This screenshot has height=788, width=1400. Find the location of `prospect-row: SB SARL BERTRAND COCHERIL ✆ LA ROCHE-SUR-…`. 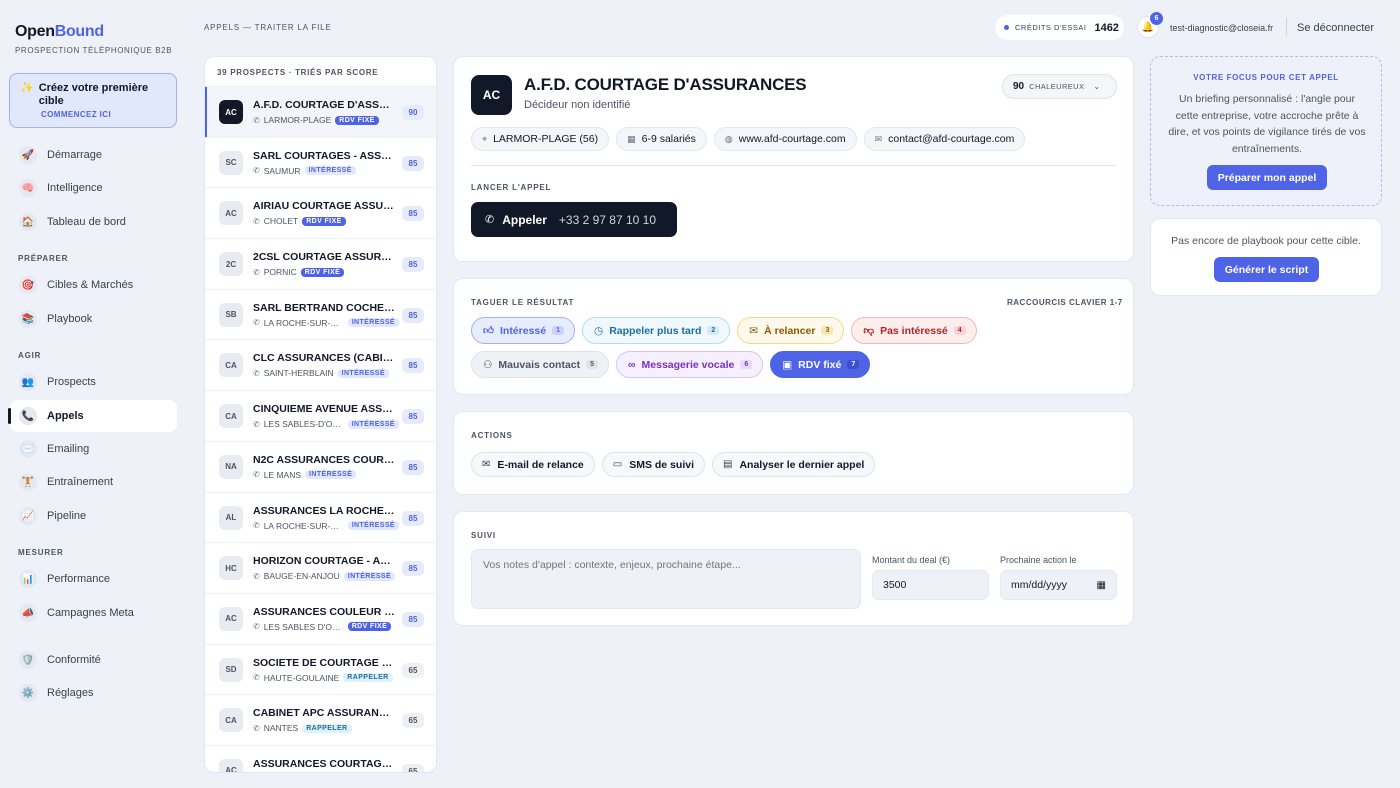

prospect-row: SB SARL BERTRAND COCHERIL ✆ LA ROCHE-SUR-… is located at coordinates (320, 315).